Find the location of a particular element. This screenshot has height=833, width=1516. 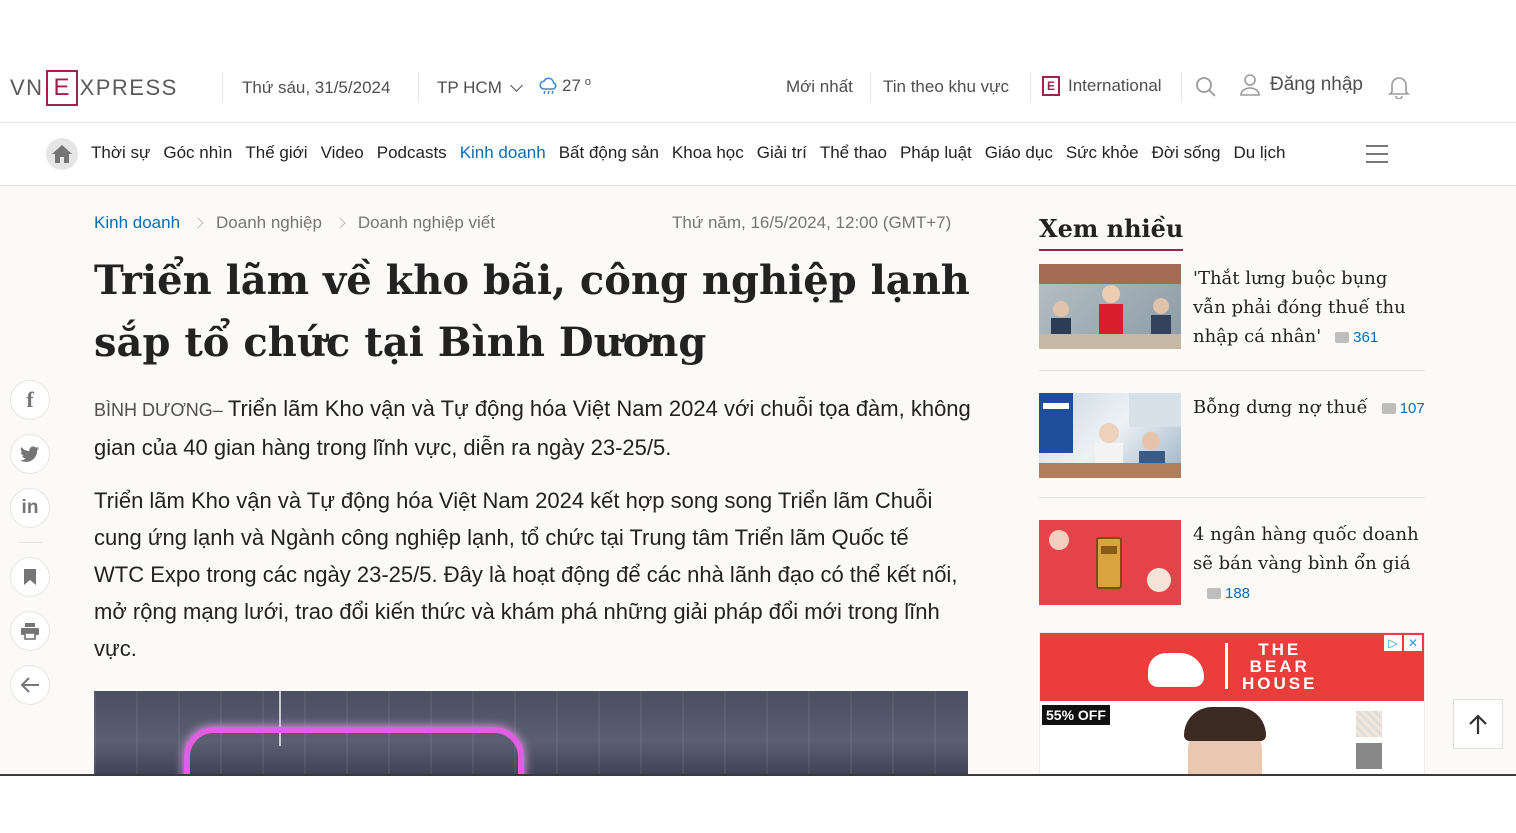

nav-item-kinh-doanh: Kinh doanh is located at coordinates (503, 153).